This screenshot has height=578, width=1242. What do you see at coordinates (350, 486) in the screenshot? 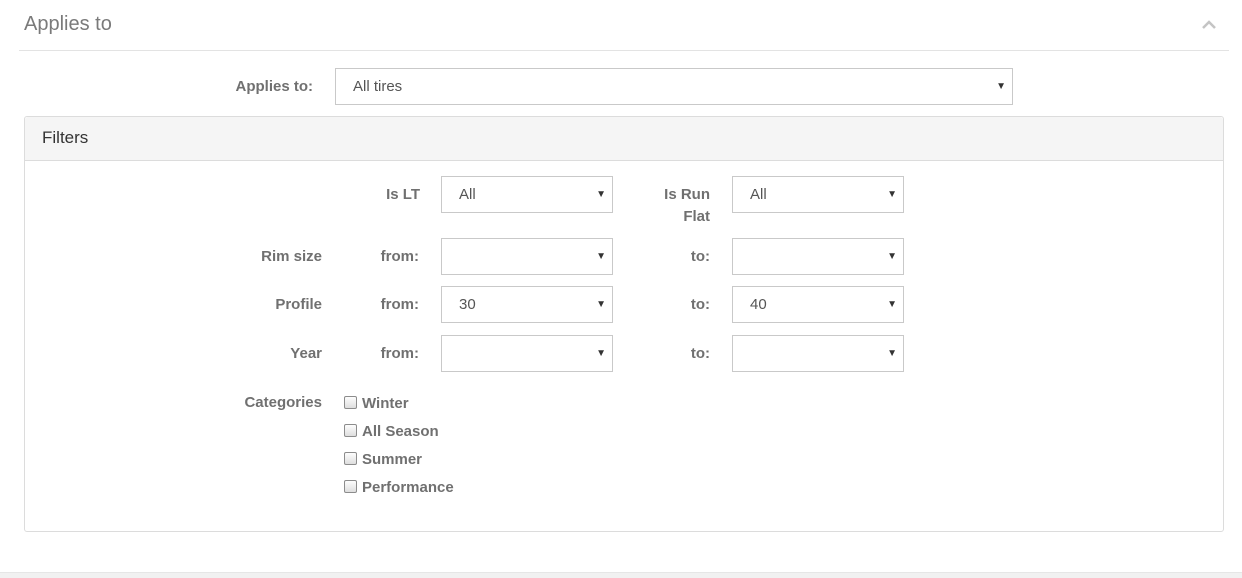
I see `performance-checkbox` at bounding box center [350, 486].